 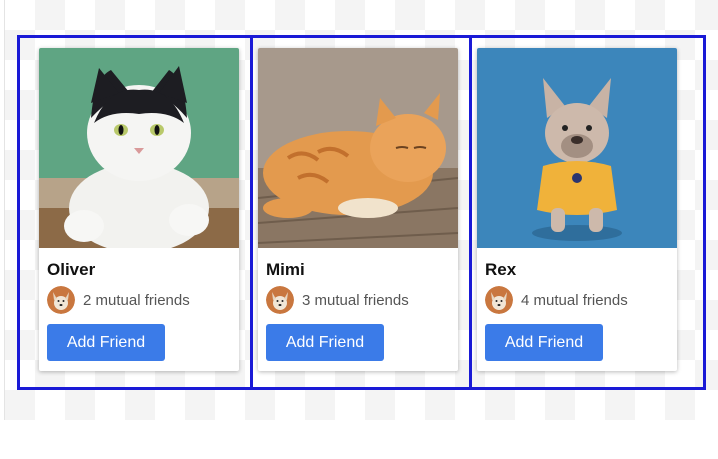 What do you see at coordinates (574, 300) in the screenshot?
I see `mutual-friends-count: 4 mutual friends` at bounding box center [574, 300].